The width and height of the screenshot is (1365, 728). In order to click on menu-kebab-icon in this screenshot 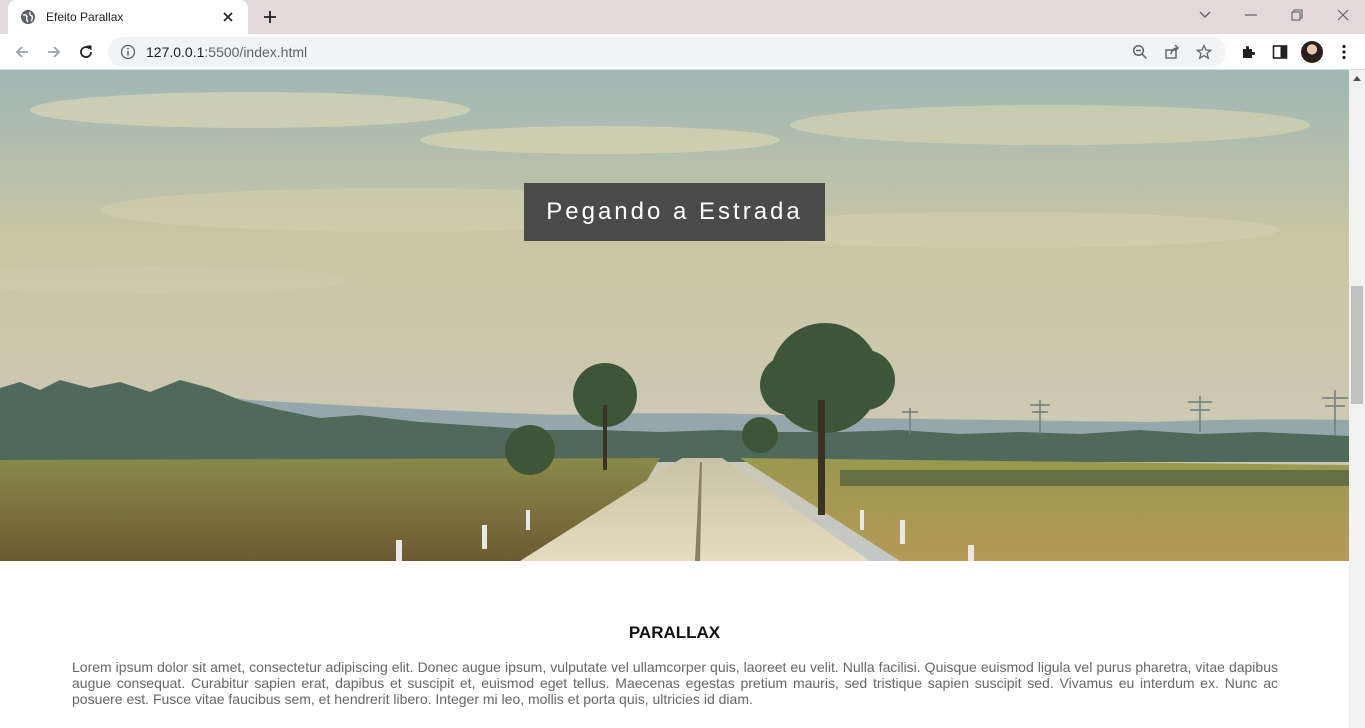, I will do `click(1344, 52)`.